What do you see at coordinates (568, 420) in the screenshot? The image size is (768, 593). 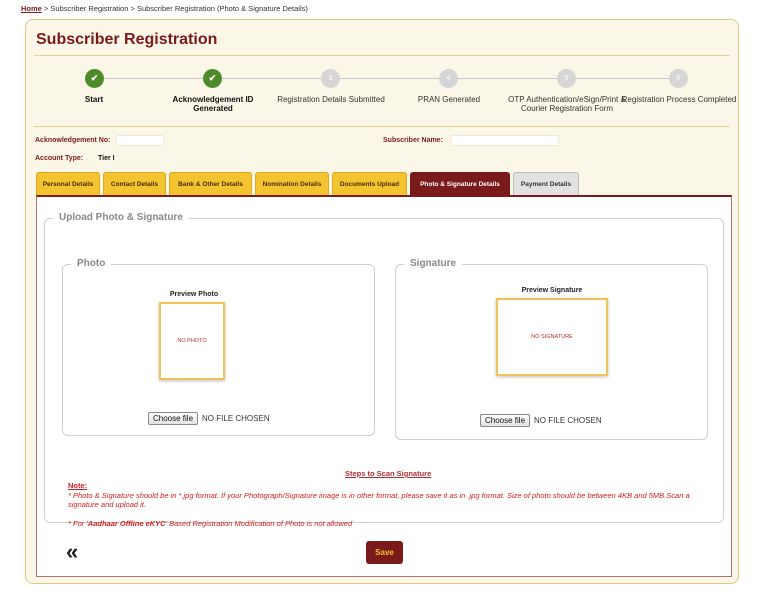 I see `signature-file-status: NO FILE CHOSEN` at bounding box center [568, 420].